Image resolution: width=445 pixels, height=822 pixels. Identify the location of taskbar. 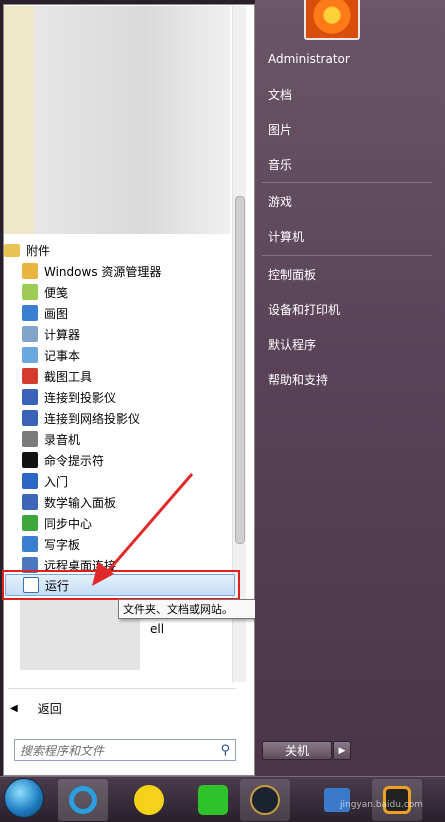
(222, 799).